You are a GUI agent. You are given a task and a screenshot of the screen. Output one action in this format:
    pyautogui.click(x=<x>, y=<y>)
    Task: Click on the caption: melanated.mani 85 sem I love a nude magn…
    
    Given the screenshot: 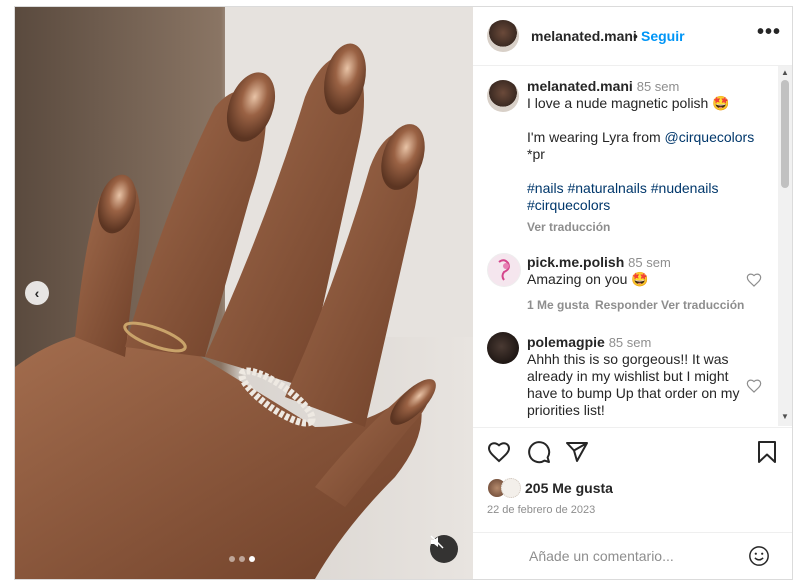 What is the action you would take?
    pyautogui.click(x=649, y=146)
    